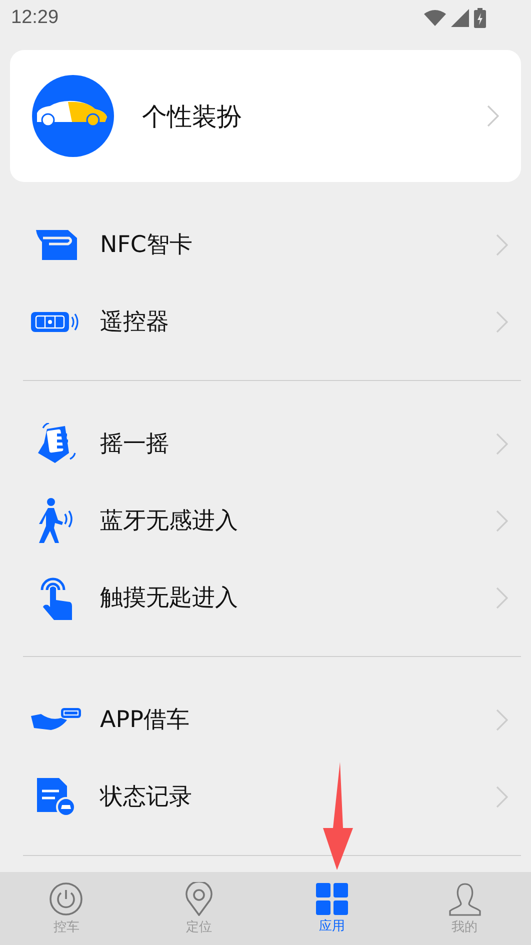 The width and height of the screenshot is (531, 945). What do you see at coordinates (480, 18) in the screenshot?
I see `battery-icon` at bounding box center [480, 18].